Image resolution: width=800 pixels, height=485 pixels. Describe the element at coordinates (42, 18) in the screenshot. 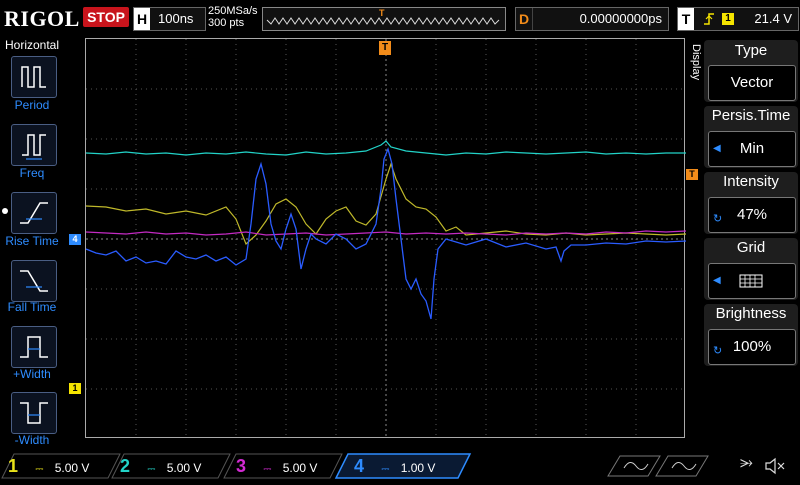

I see `brand-logo: RIGOL` at that location.